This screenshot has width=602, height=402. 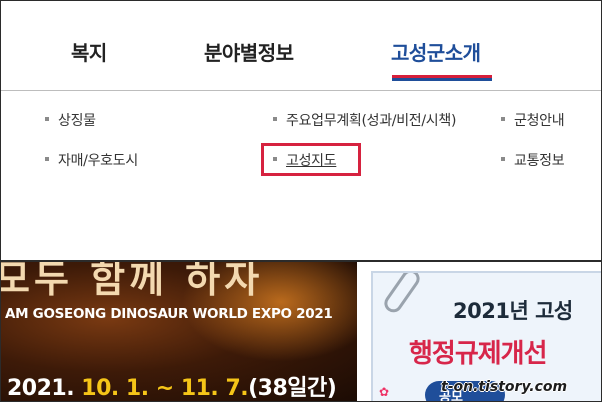 I want to click on expo-title: AM GOSEONG DINOSAUR WORLD EXPO 2021, so click(x=169, y=314).